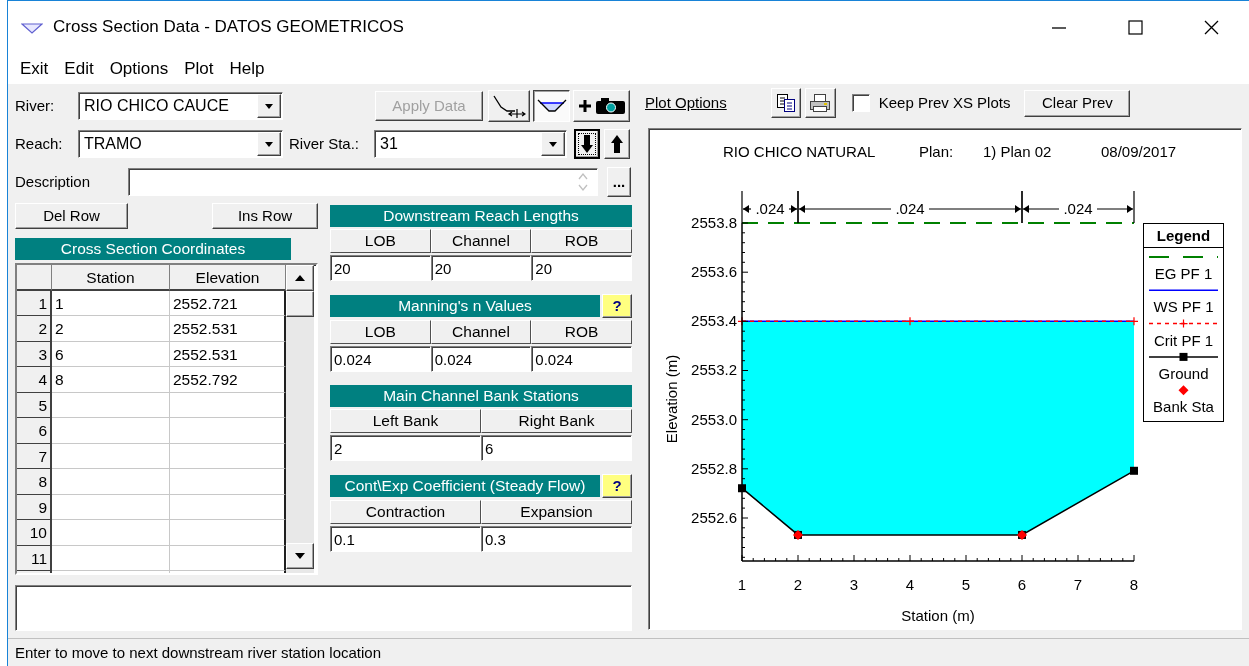 Image resolution: width=1249 pixels, height=666 pixels. I want to click on print-button, so click(820, 103).